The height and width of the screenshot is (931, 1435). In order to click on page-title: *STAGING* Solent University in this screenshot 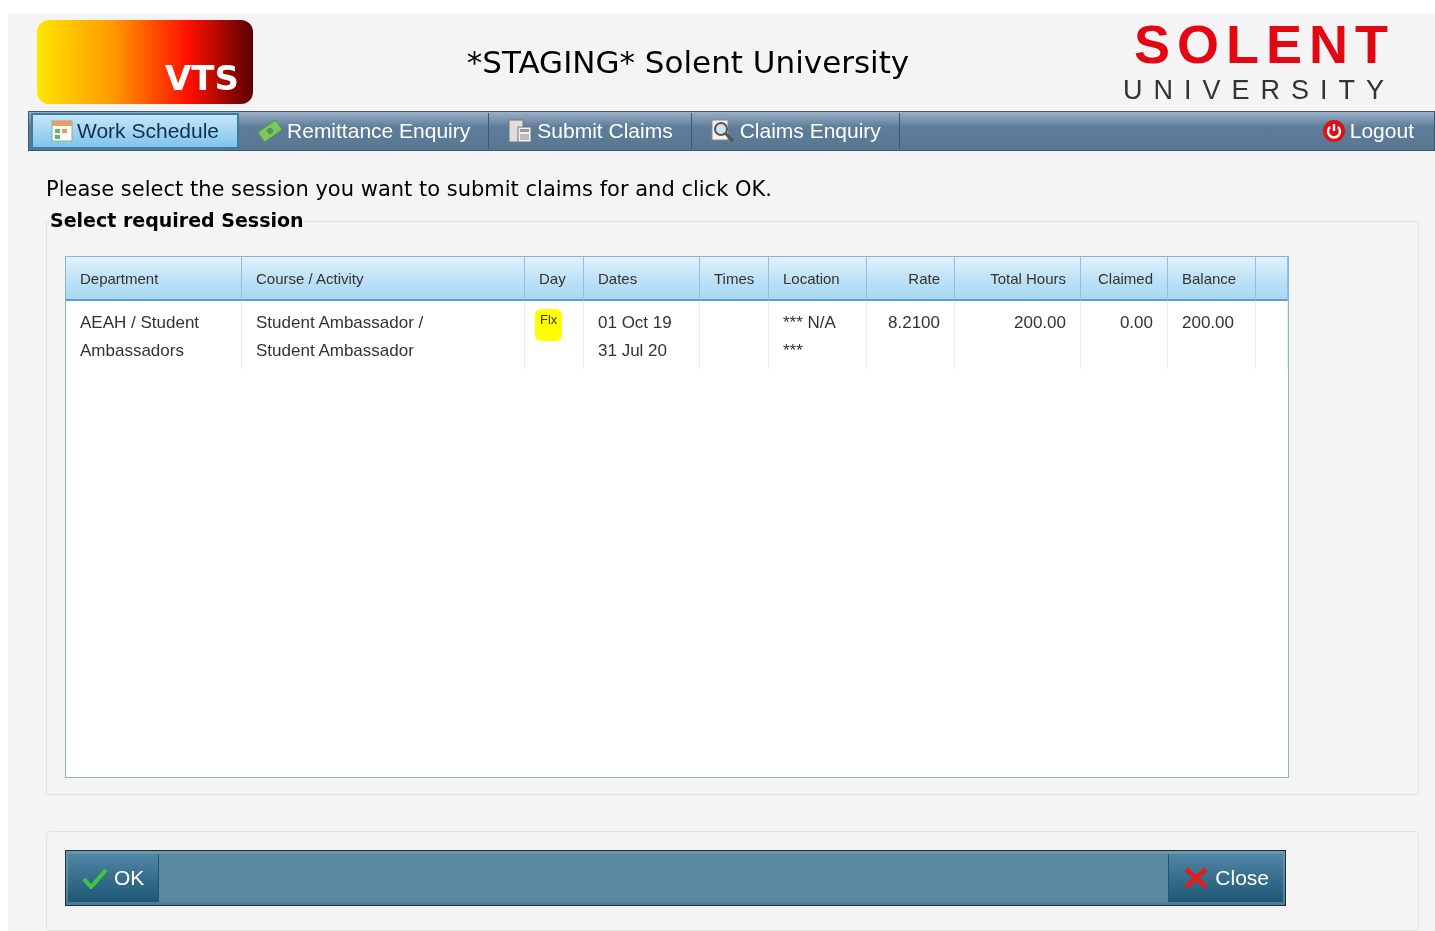, I will do `click(688, 62)`.